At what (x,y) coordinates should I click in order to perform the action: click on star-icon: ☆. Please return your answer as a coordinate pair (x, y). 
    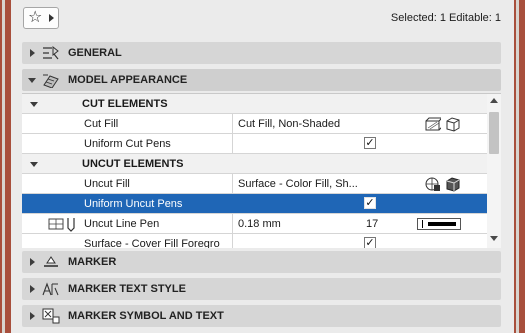
    Looking at the image, I should click on (35, 17).